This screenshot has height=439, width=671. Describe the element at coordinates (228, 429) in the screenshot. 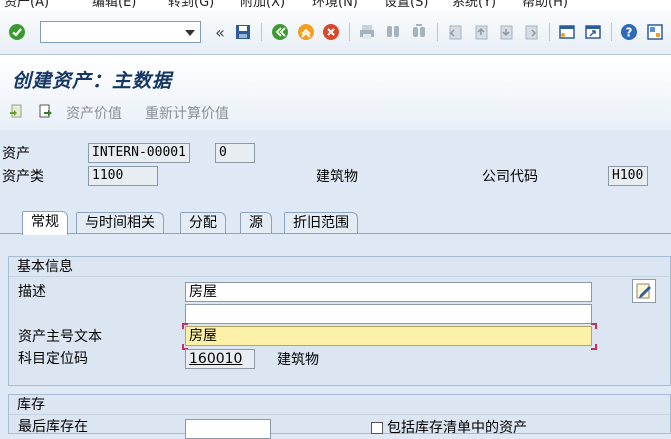

I see `last-inventory-date-input` at that location.